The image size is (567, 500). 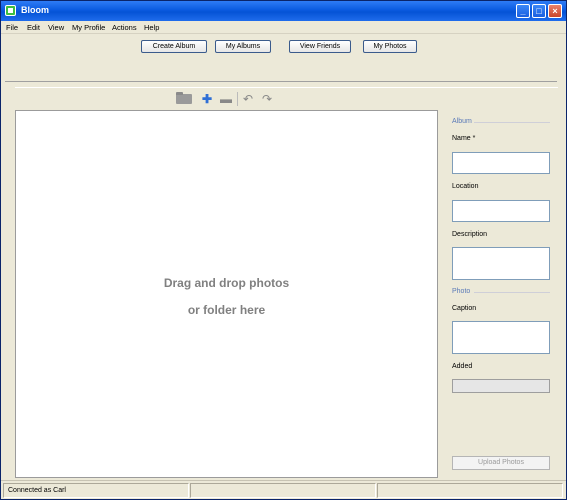 I want to click on photo-section-rule, so click(x=512, y=292).